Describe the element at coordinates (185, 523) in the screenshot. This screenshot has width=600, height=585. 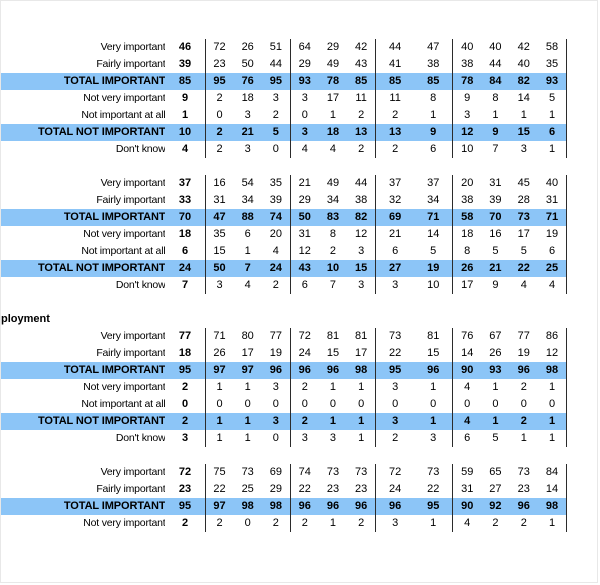
I see `row-total-value: 2` at that location.